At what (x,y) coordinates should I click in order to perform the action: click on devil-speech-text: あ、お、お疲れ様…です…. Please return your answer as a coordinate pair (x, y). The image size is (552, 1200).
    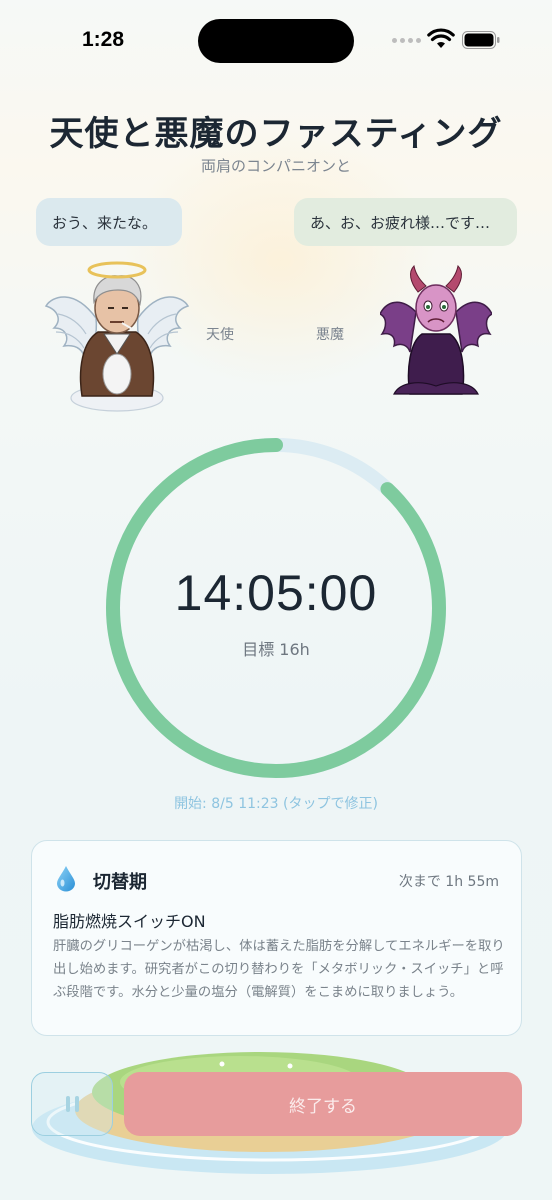
    Looking at the image, I should click on (400, 222).